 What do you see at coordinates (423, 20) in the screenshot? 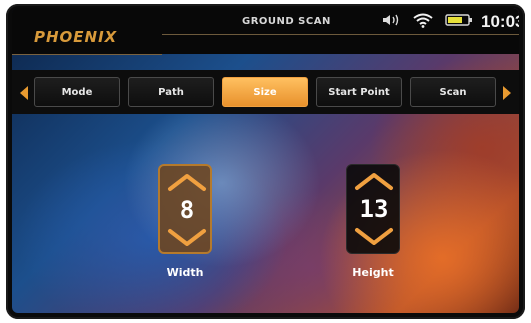
I see `wifi-icon` at bounding box center [423, 20].